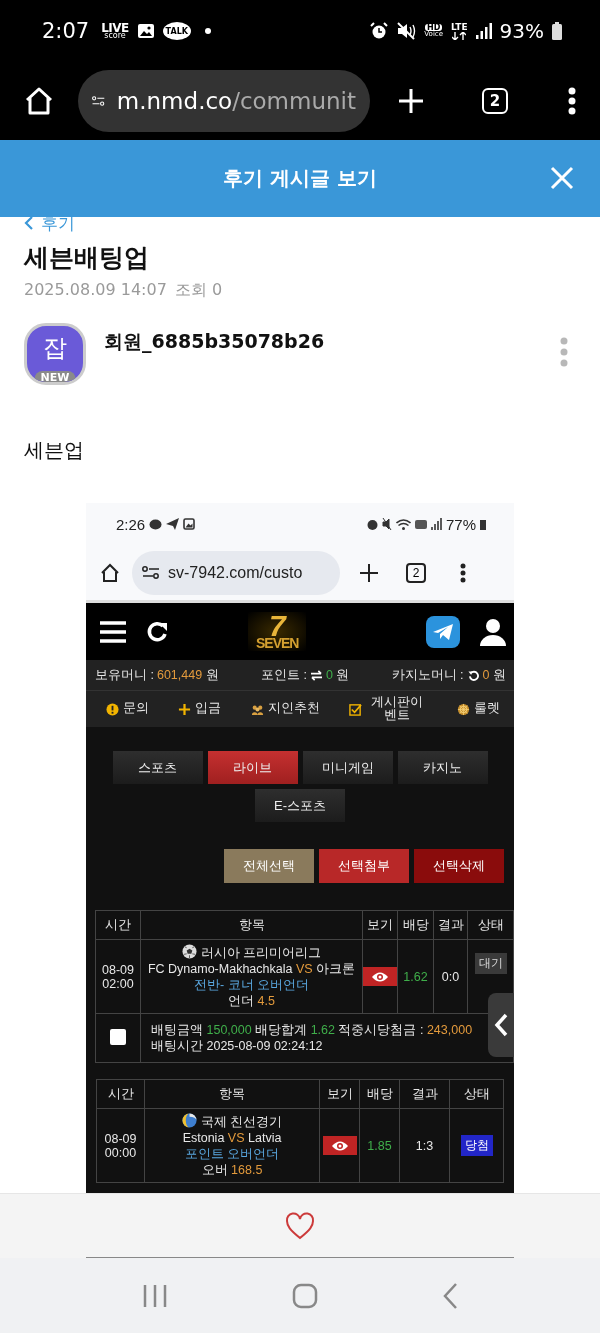  I want to click on column-header: 시간, so click(120, 1094).